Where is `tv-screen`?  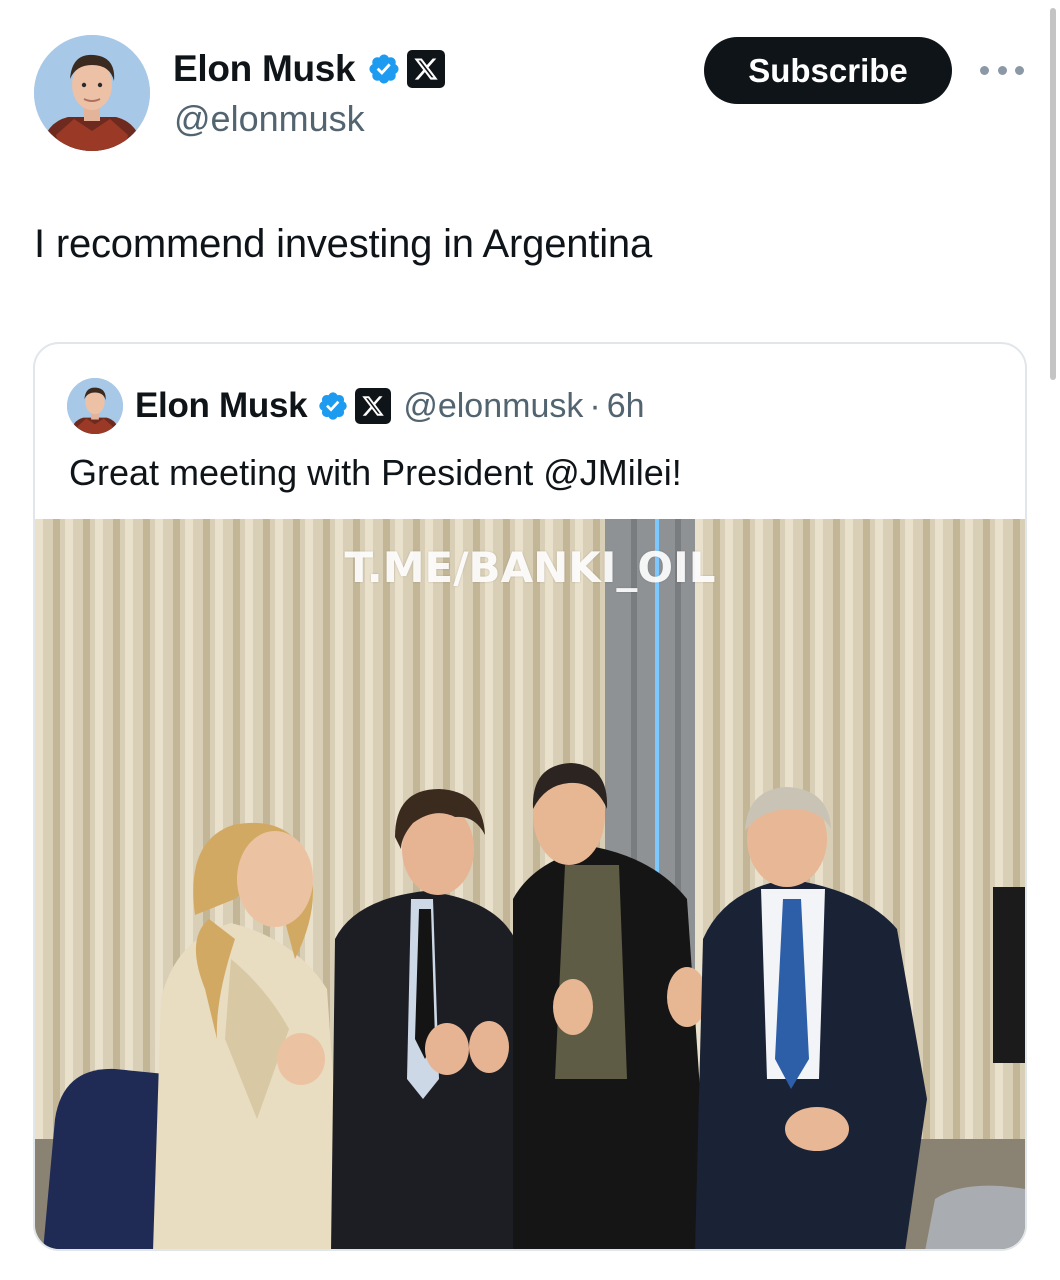
tv-screen is located at coordinates (1009, 975).